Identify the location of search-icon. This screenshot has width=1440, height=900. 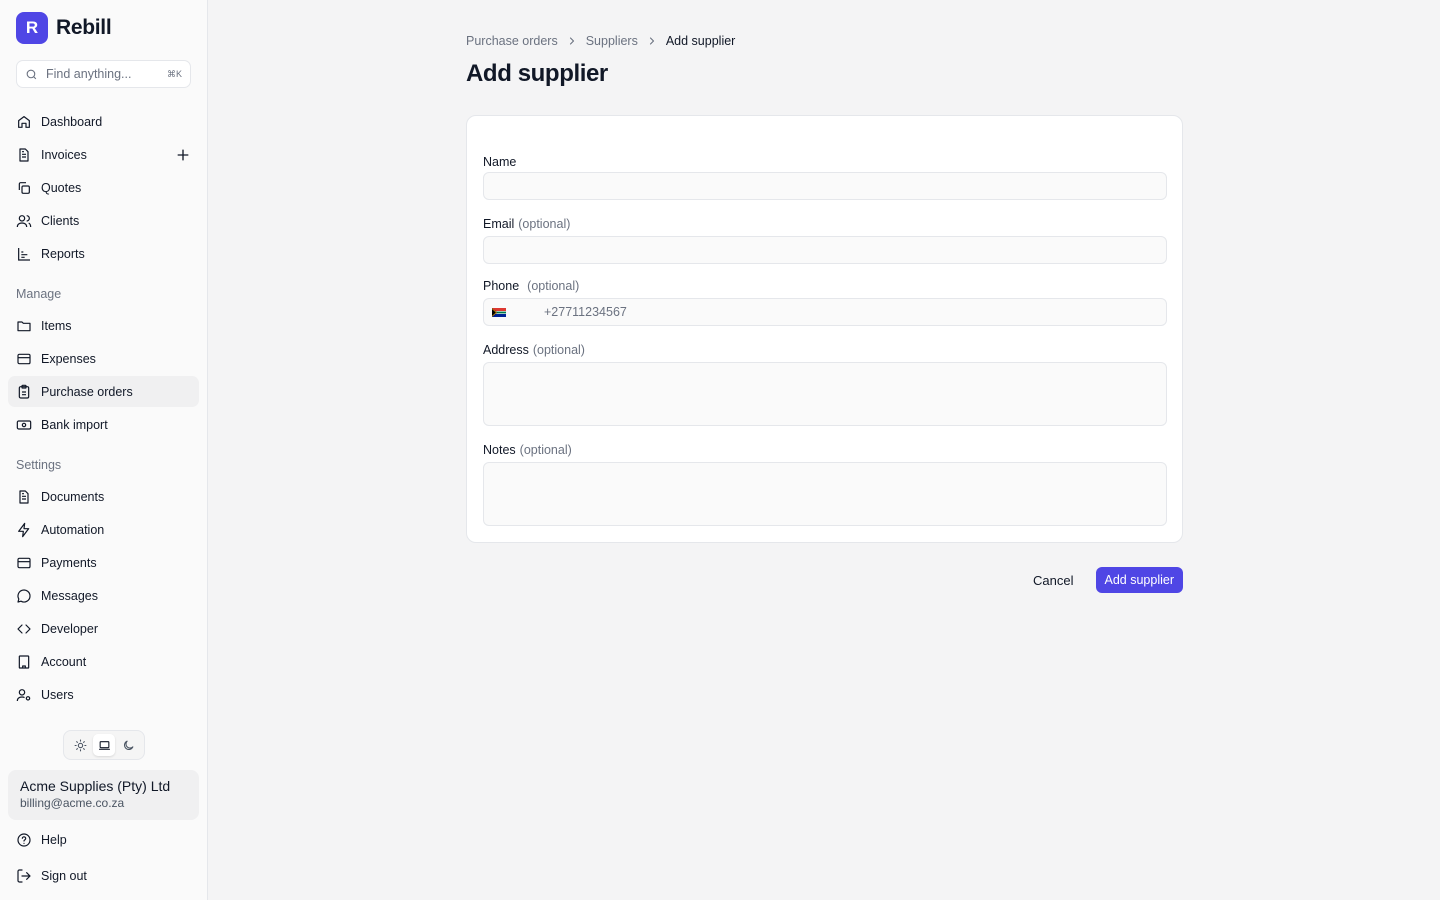
(31, 74).